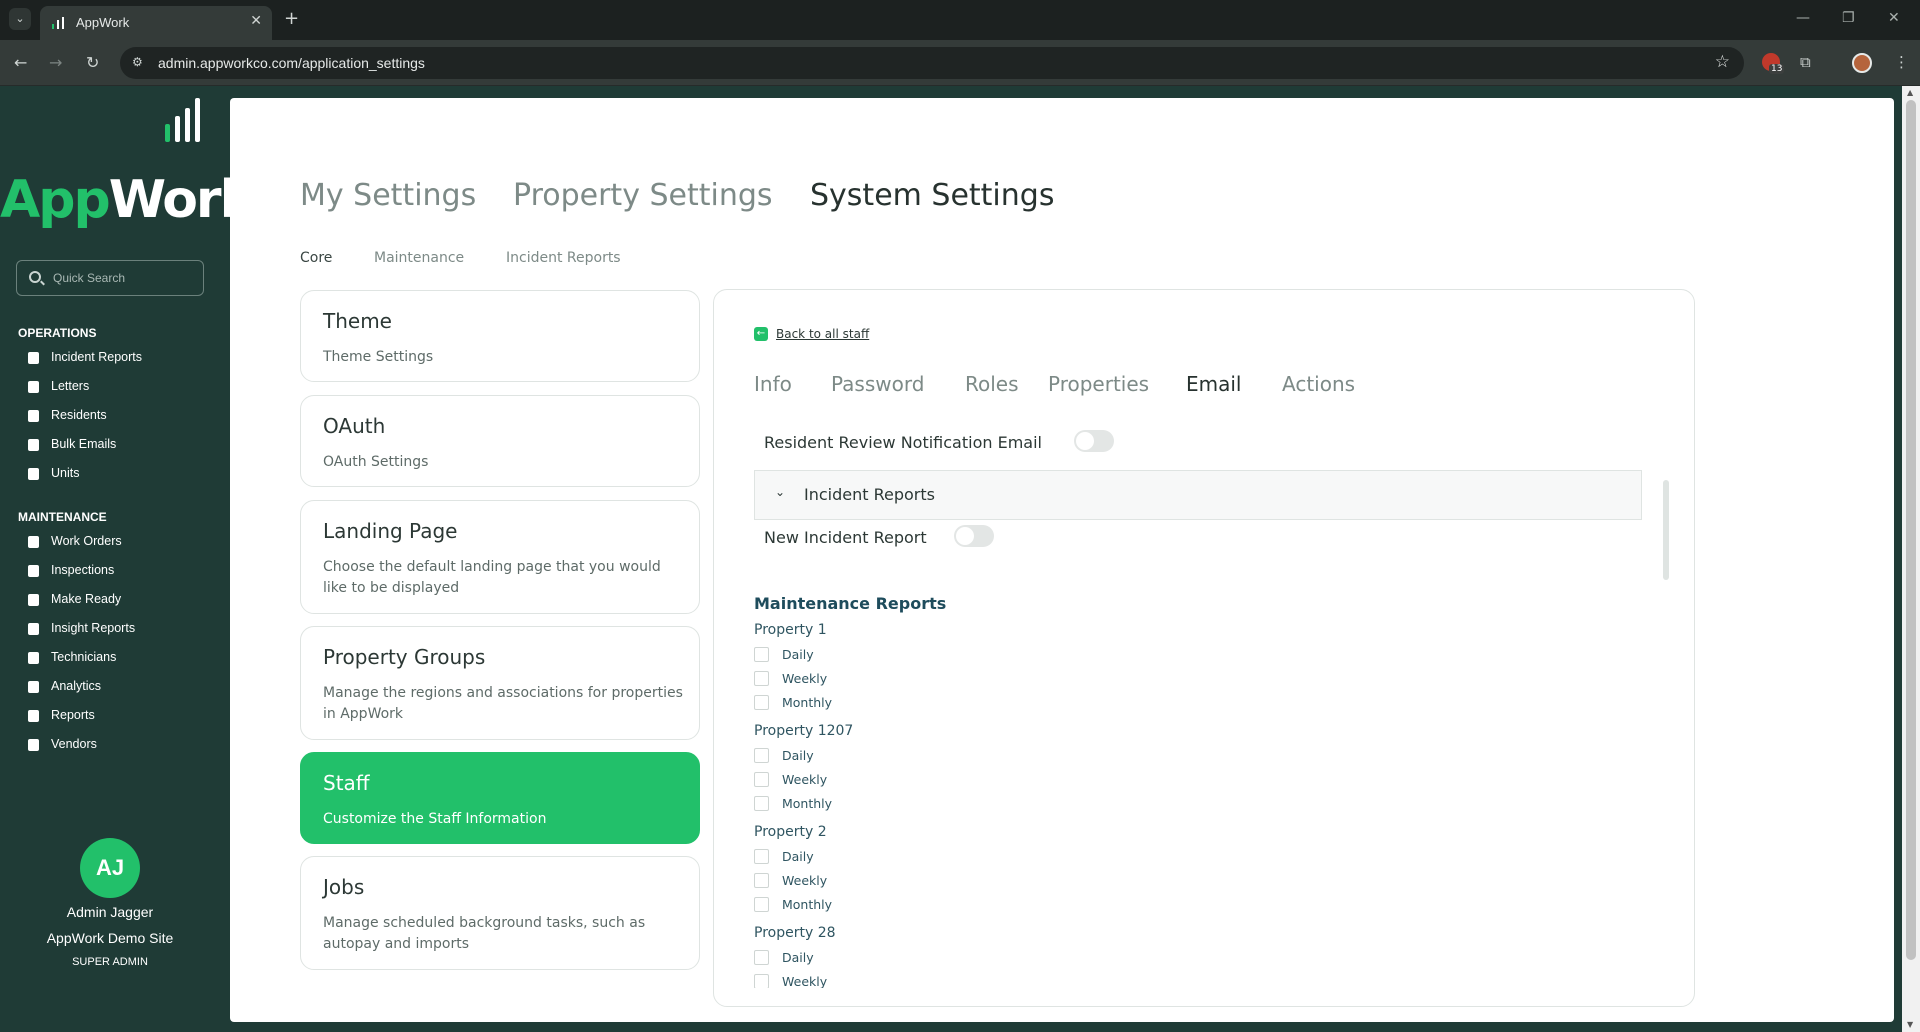 Image resolution: width=1920 pixels, height=1032 pixels. I want to click on card-title: OAuth, so click(354, 426).